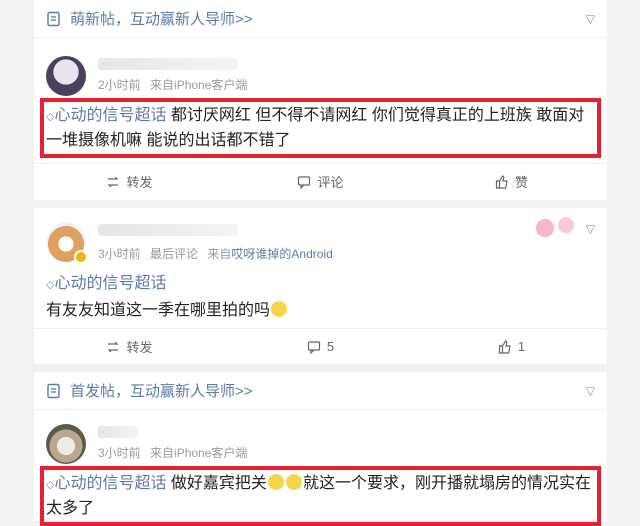 This screenshot has height=526, width=640. Describe the element at coordinates (119, 84) in the screenshot. I see `post-time: 2小时前` at that location.